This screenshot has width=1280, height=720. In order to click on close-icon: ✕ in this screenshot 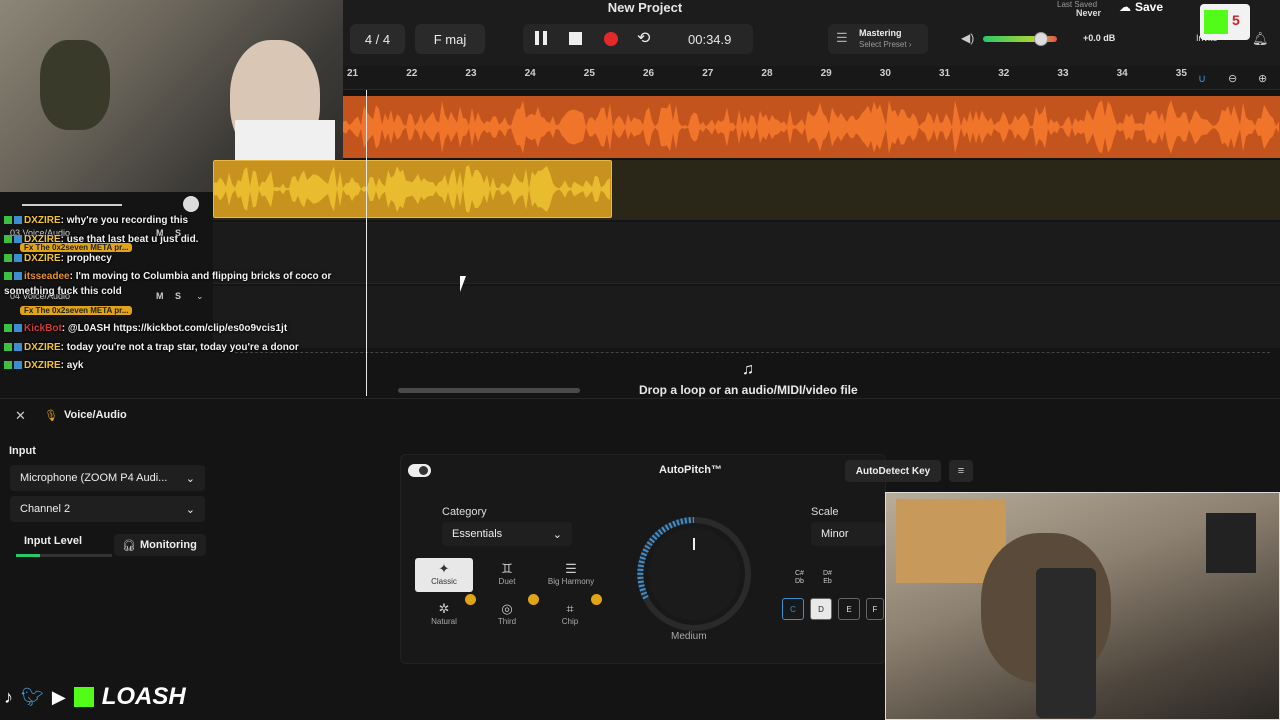, I will do `click(20, 416)`.